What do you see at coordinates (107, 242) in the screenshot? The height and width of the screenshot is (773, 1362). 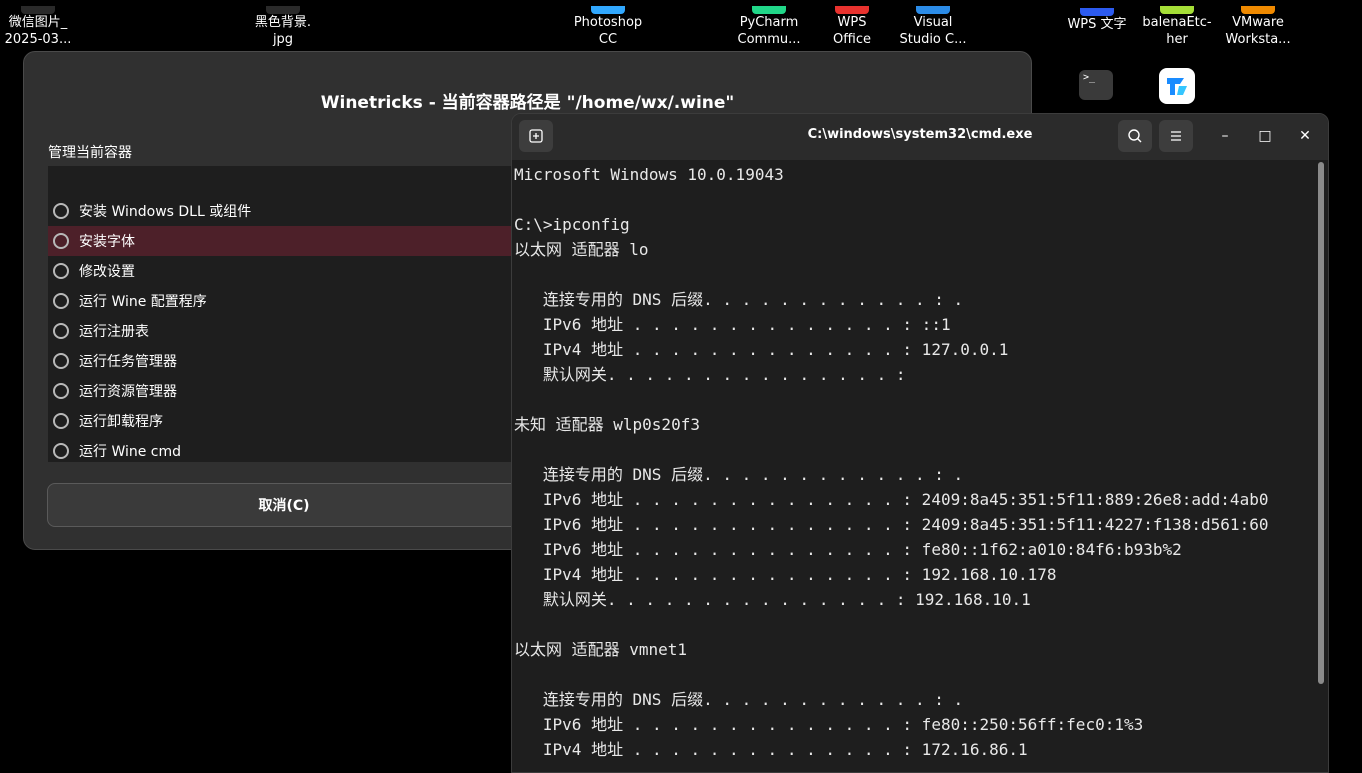 I see `option-label: 安装字体` at bounding box center [107, 242].